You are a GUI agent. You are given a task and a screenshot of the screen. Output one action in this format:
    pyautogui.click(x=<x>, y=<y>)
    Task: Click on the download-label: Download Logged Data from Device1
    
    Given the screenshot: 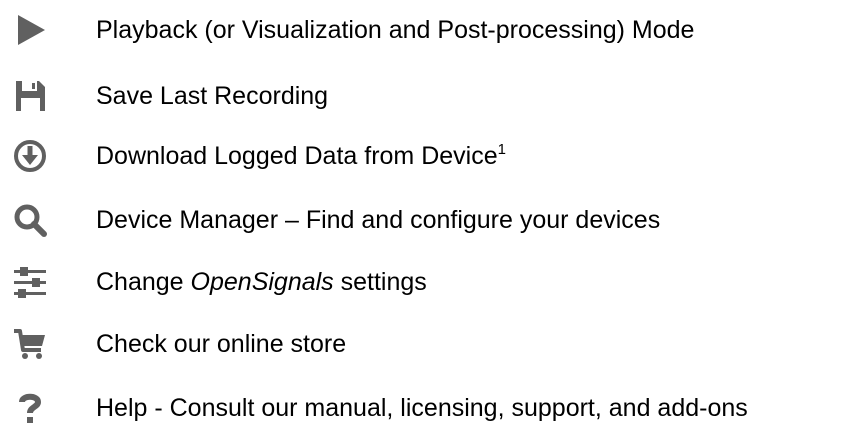 What is the action you would take?
    pyautogui.click(x=301, y=156)
    